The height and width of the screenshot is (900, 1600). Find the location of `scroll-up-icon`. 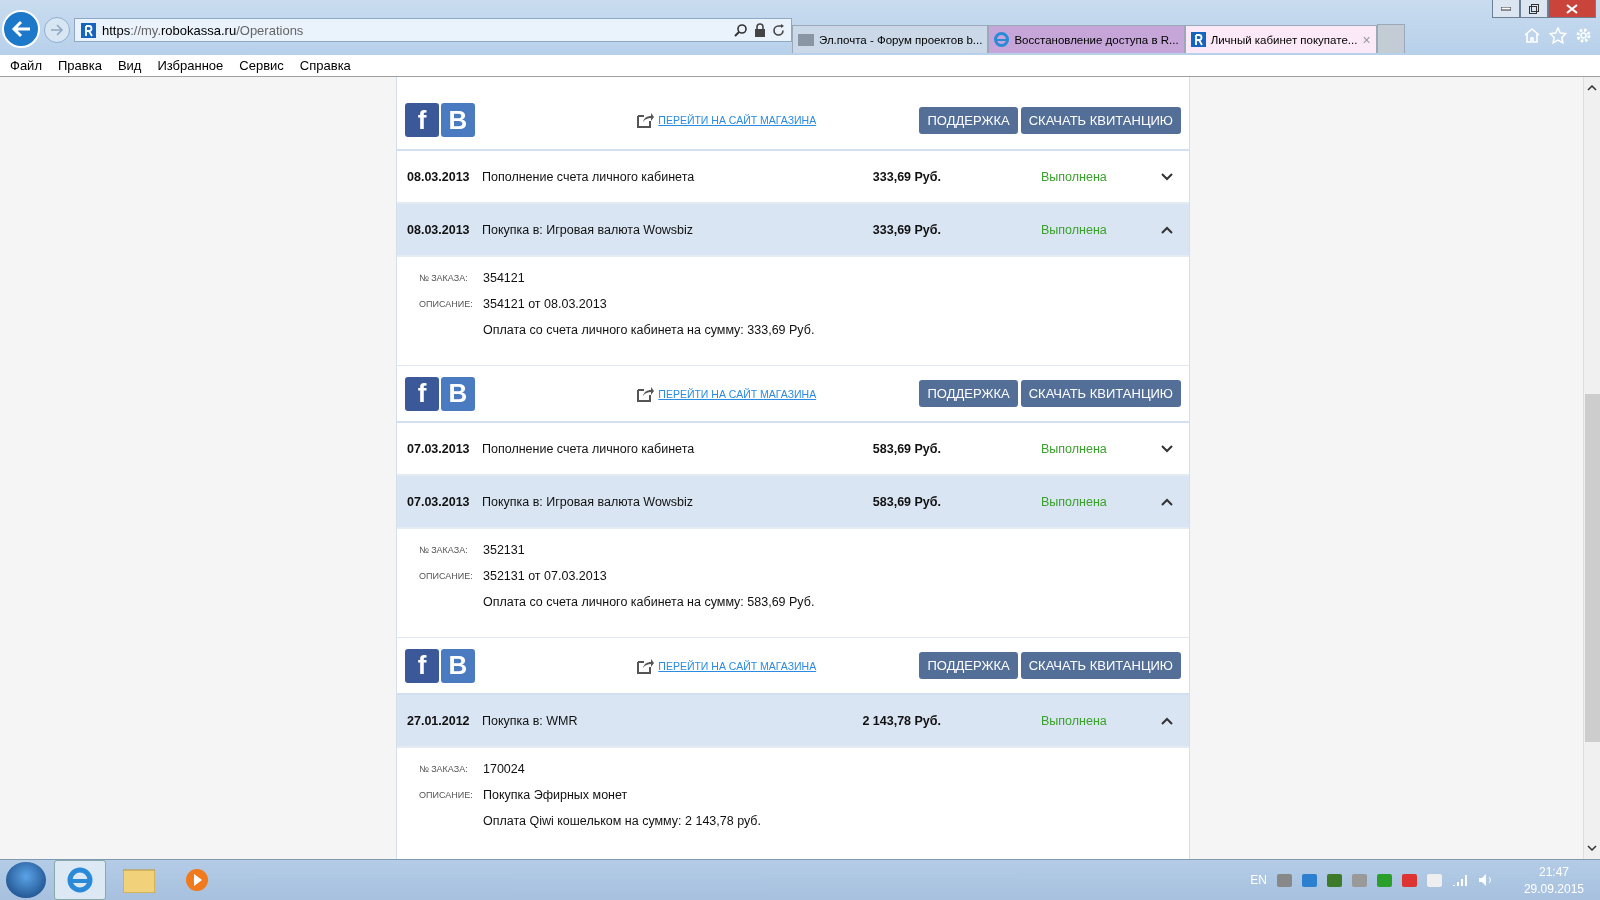

scroll-up-icon is located at coordinates (1592, 88).